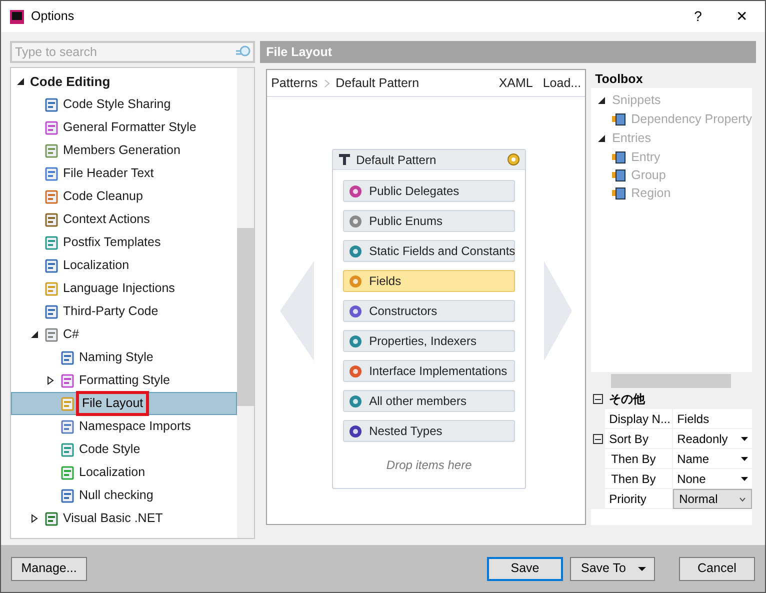 The width and height of the screenshot is (766, 593). I want to click on pattern-entry: Constructors, so click(429, 311).